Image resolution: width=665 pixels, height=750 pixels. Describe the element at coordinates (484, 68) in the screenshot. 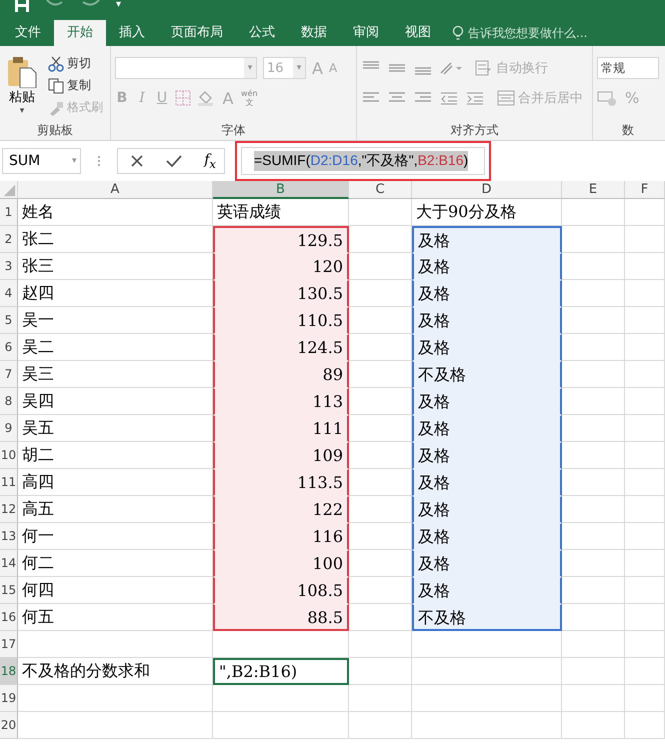

I see `wrap-text-icon` at that location.